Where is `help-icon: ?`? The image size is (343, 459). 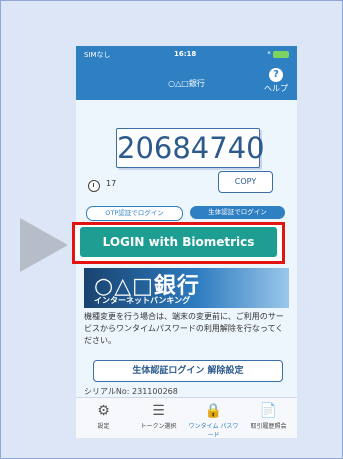
help-icon: ? is located at coordinates (276, 75).